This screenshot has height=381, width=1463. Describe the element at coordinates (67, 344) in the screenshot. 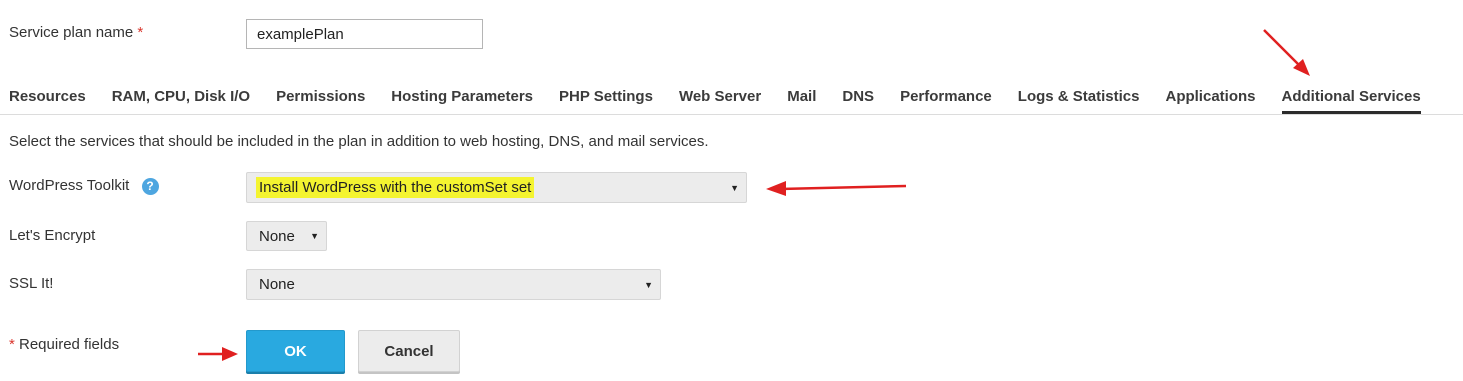

I see `required-fields-text: Required fields` at that location.